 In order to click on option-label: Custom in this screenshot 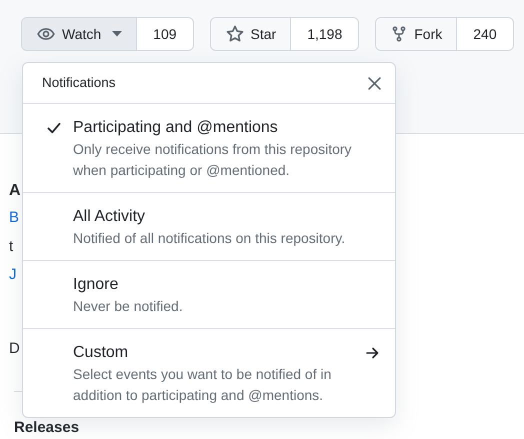, I will do `click(100, 353)`.